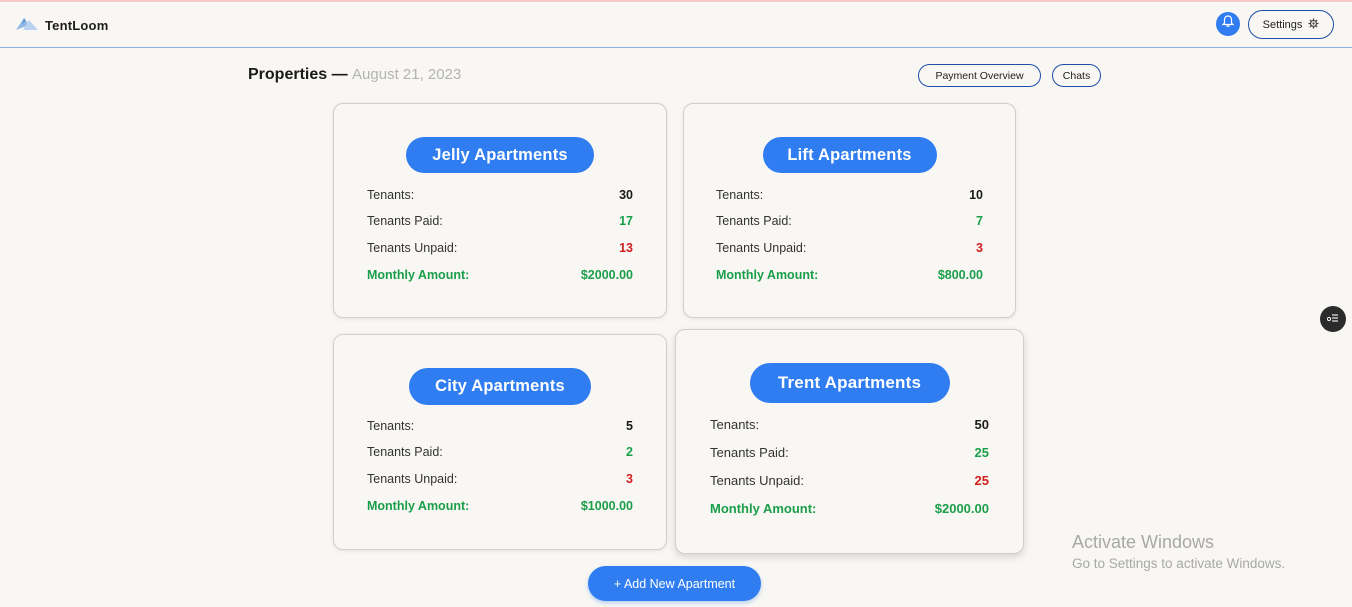  Describe the element at coordinates (849, 221) in the screenshot. I see `tenants-paid-row: Tenants Paid: 7` at that location.